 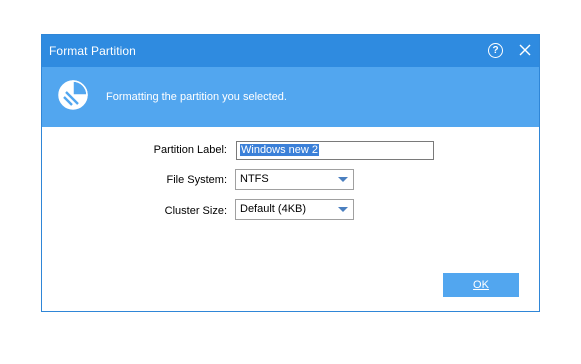 What do you see at coordinates (335, 150) in the screenshot?
I see `partition-label-input: Windows new 2` at bounding box center [335, 150].